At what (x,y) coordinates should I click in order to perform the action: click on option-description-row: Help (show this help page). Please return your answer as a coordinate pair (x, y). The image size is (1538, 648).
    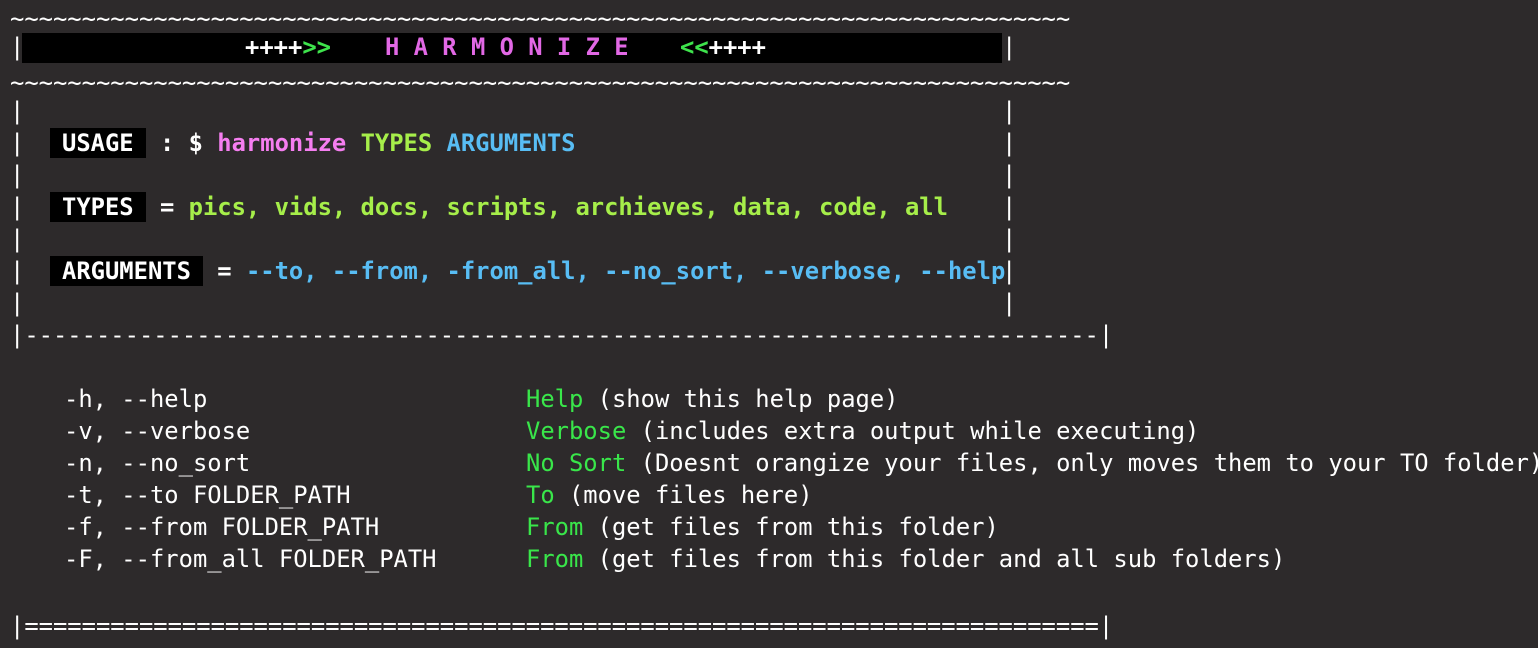
    Looking at the image, I should click on (712, 399).